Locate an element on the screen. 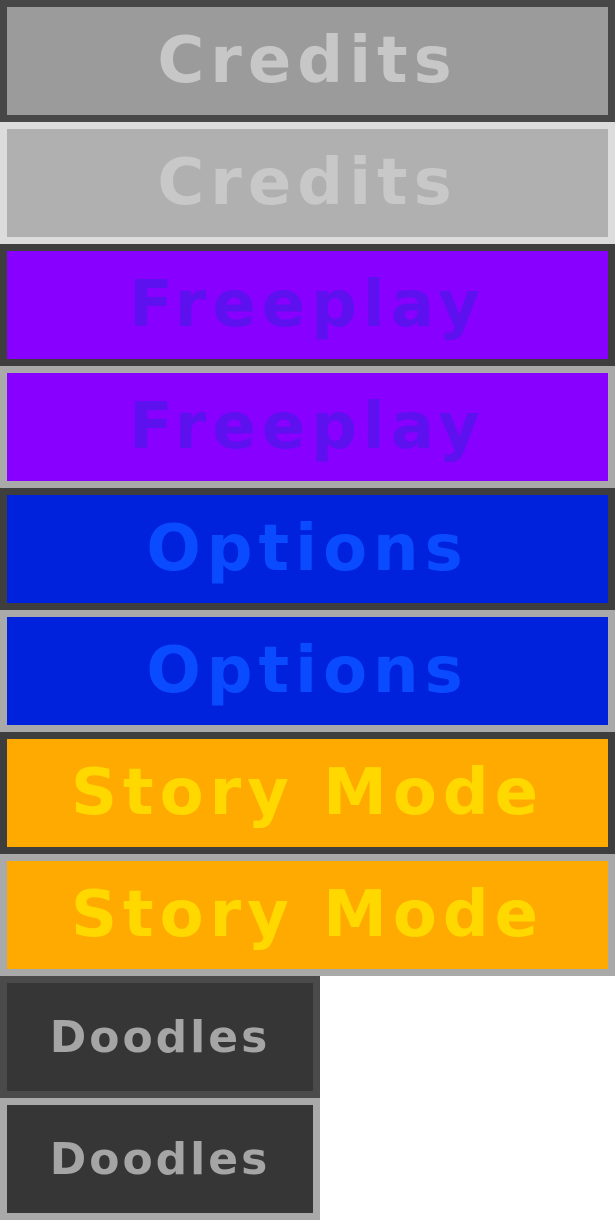 The height and width of the screenshot is (1220, 615). options-button-hover: Options is located at coordinates (307, 671).